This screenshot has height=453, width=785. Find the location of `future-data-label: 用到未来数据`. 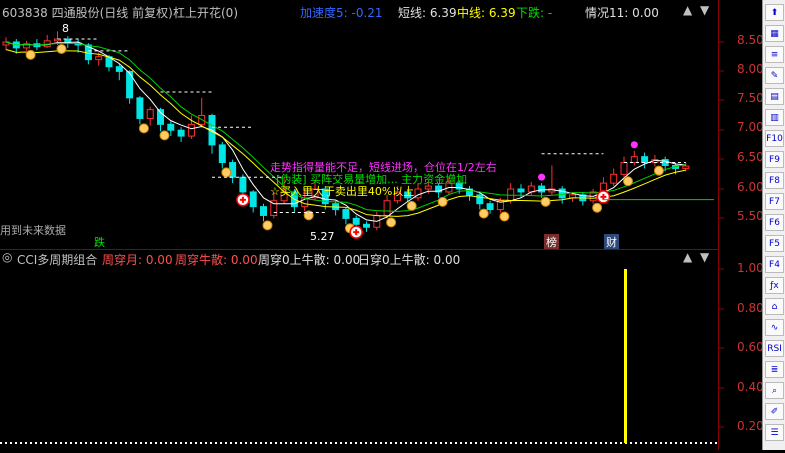

future-data-label: 用到未来数据 is located at coordinates (33, 230).